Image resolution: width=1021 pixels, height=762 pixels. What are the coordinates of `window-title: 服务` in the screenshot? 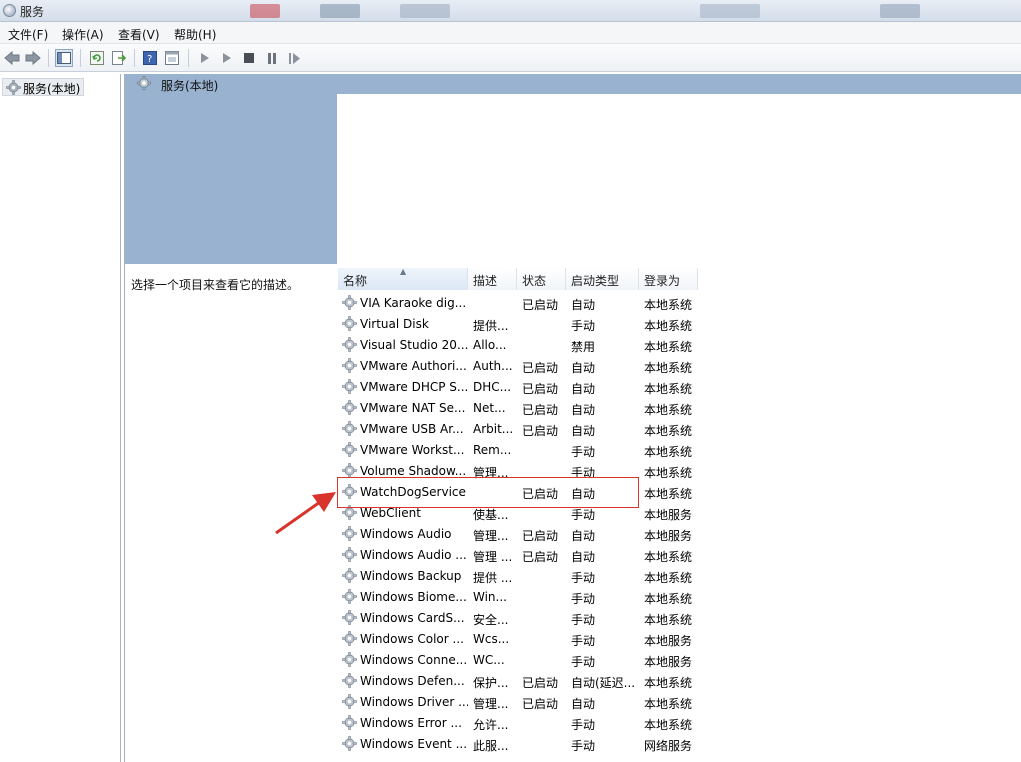 It's located at (32, 12).